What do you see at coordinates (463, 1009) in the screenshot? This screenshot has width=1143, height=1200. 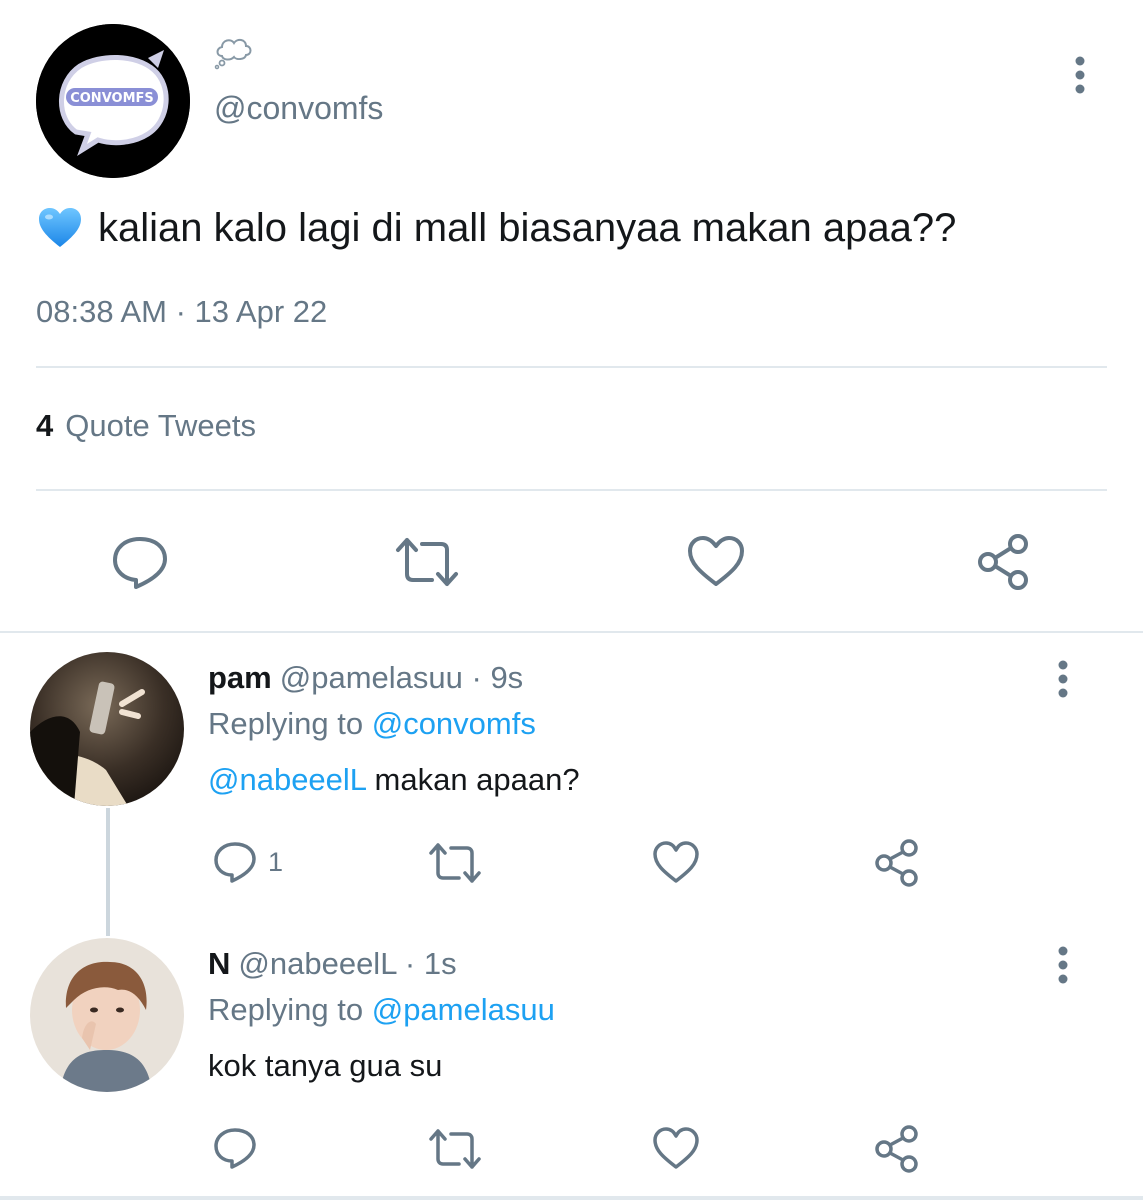 I see `replying-to-link: @pamelasuu` at bounding box center [463, 1009].